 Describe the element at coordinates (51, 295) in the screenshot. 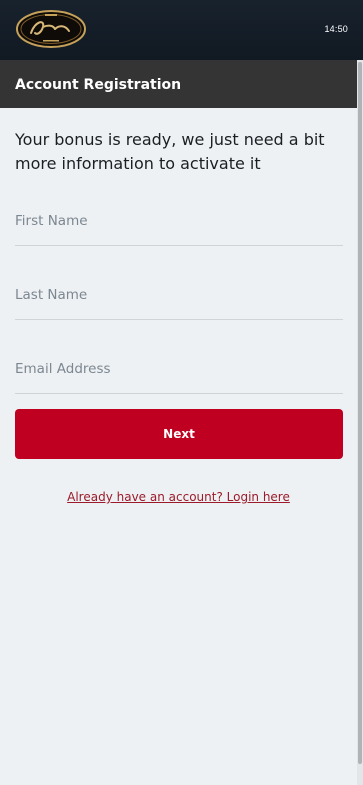

I see `last-name-placeholder: Last Name` at that location.